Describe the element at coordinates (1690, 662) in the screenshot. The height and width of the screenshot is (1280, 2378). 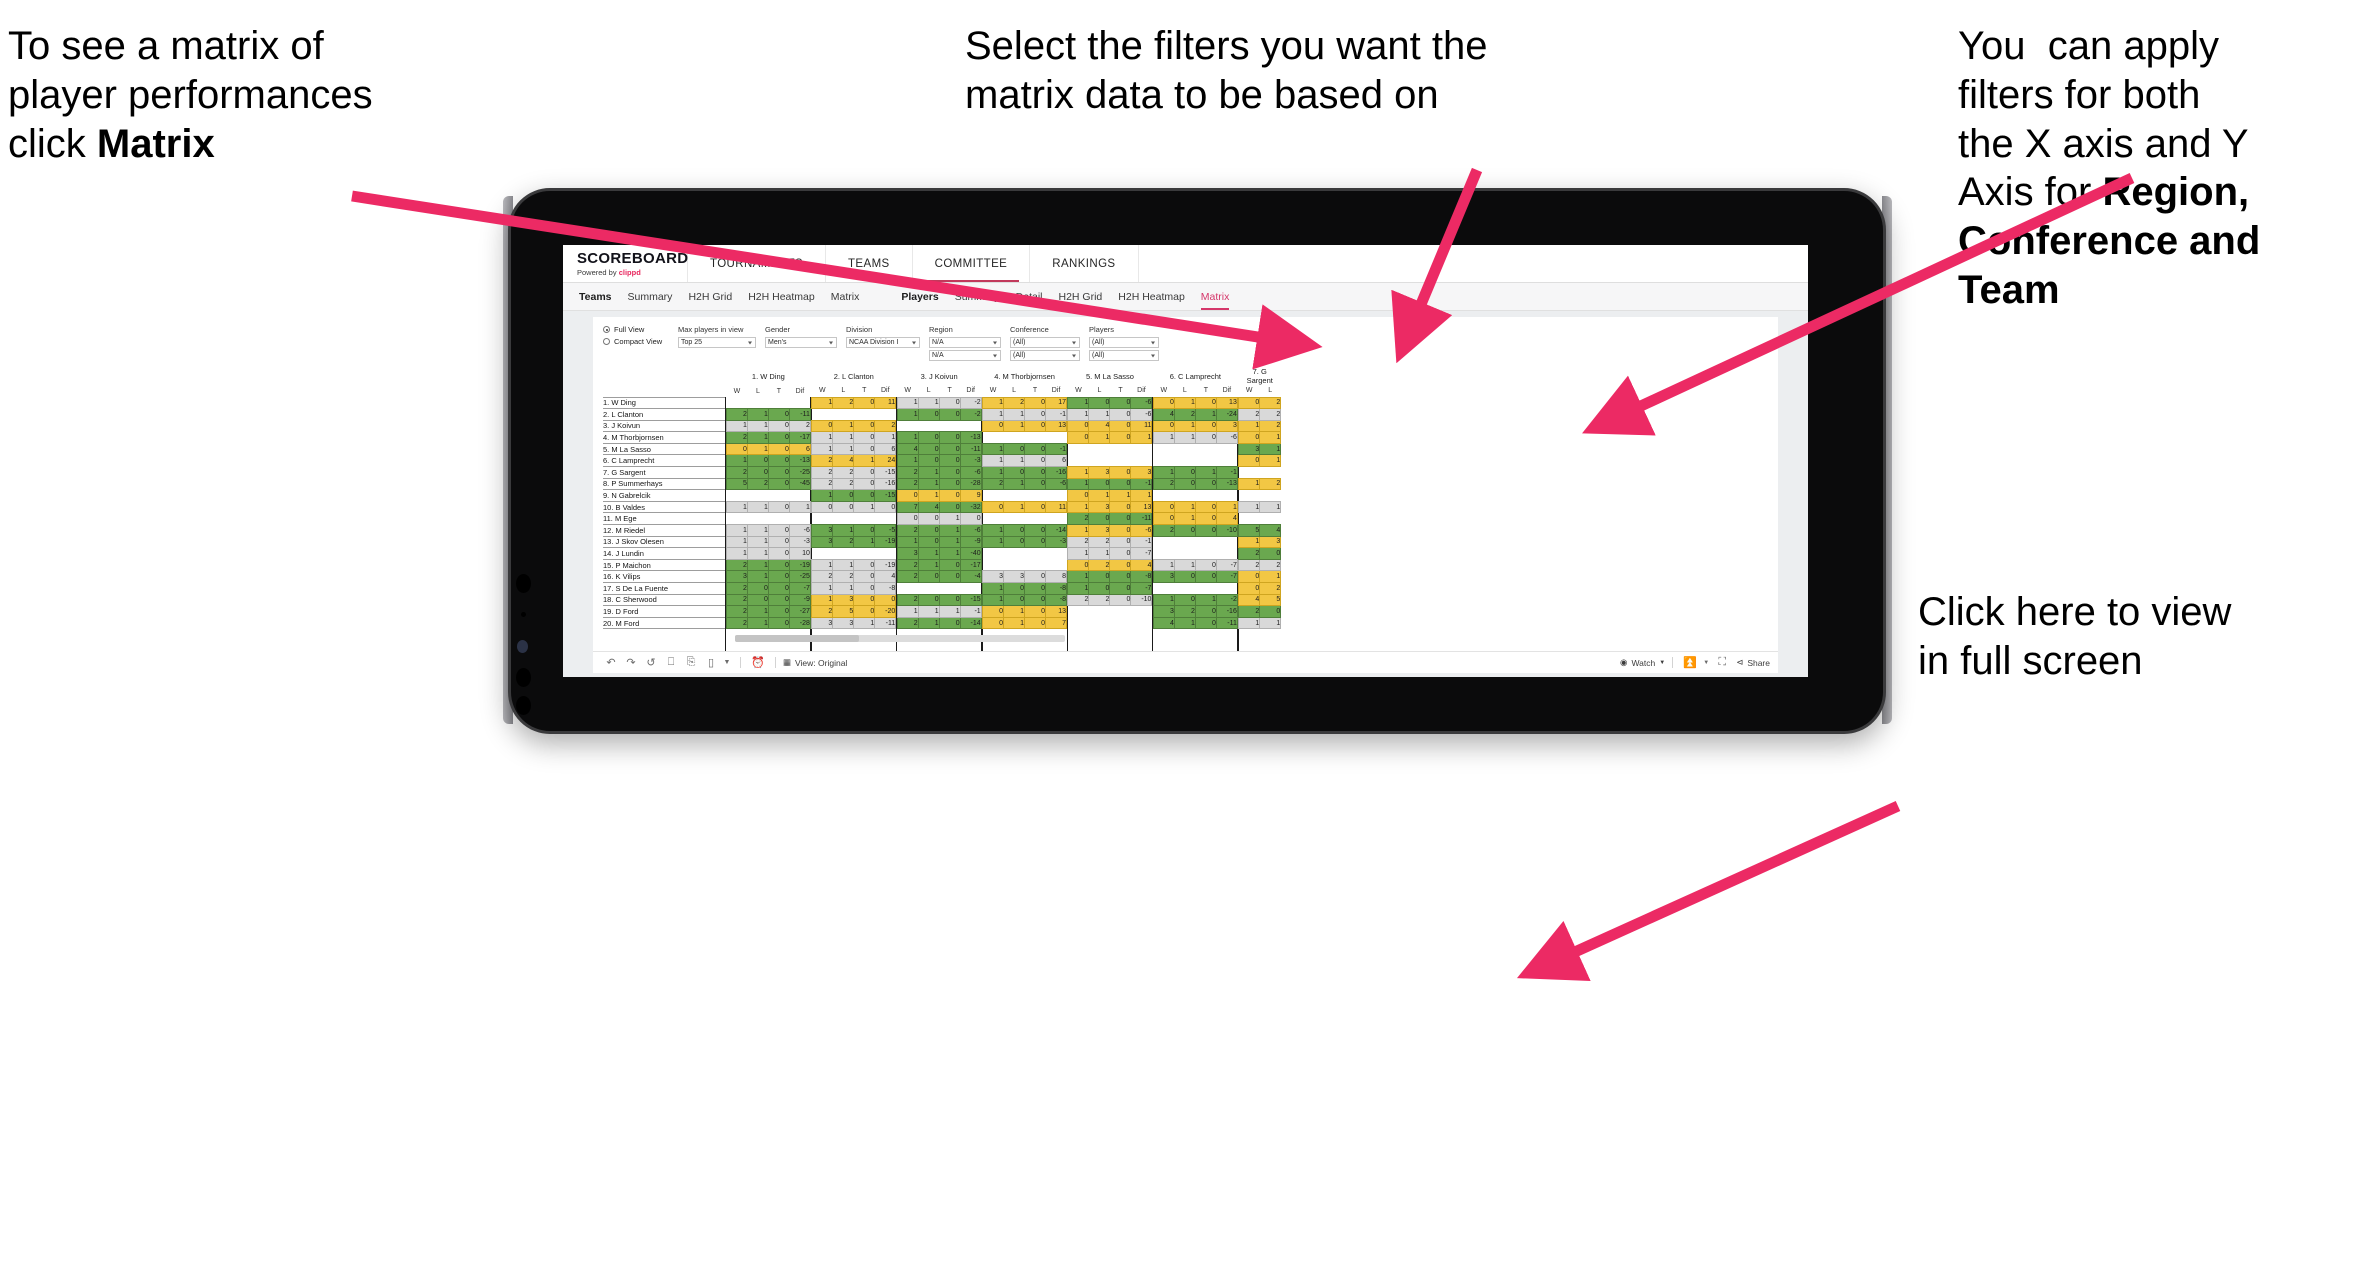
I see `download-icon: ⏫` at that location.